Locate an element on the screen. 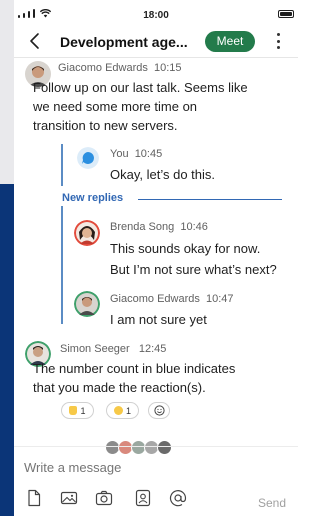 This screenshot has width=320, height=516. message-line: This sounds okay for now. is located at coordinates (185, 248).